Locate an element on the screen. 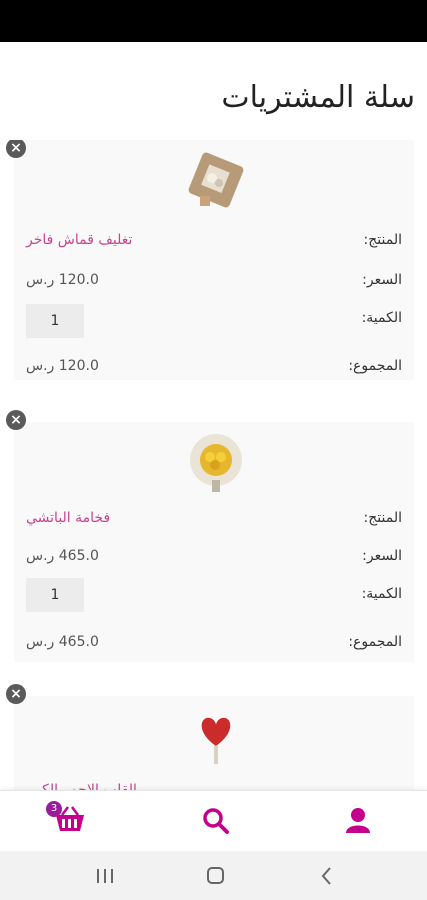 Image resolution: width=427 pixels, height=900 pixels. total-value: 120.0 ر.س is located at coordinates (62, 366).